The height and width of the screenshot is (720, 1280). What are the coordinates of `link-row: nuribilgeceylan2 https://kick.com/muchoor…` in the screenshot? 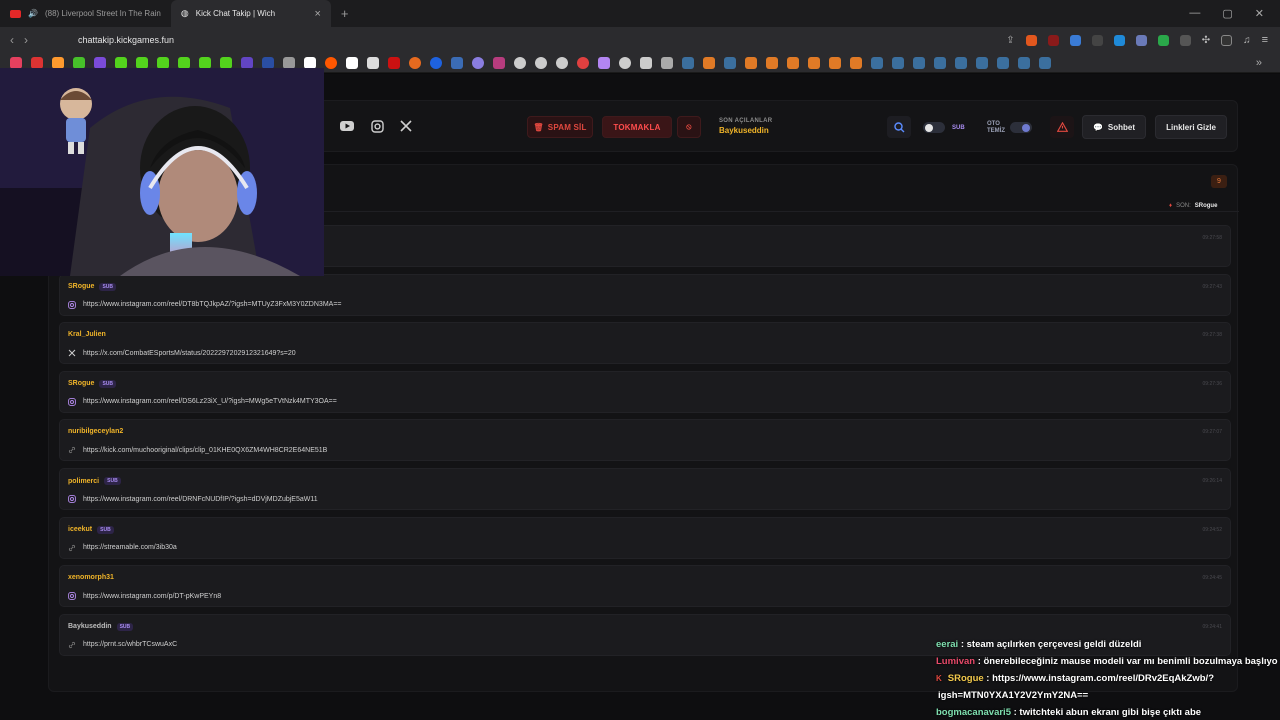 It's located at (645, 440).